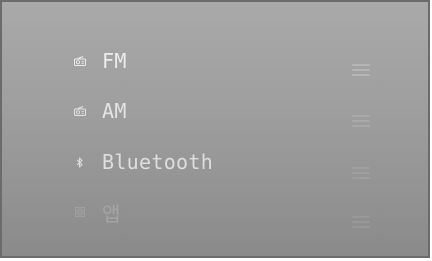 Image resolution: width=432 pixels, height=261 pixels. What do you see at coordinates (114, 111) in the screenshot?
I see `source-item-label: AM` at bounding box center [114, 111].